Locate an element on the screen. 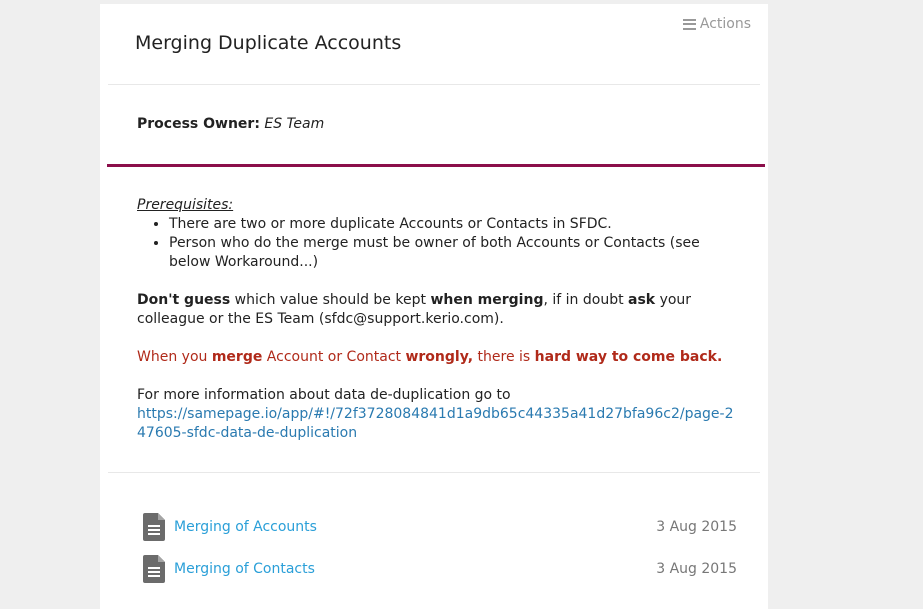 This screenshot has width=923, height=609. warning-text: there is is located at coordinates (504, 357).